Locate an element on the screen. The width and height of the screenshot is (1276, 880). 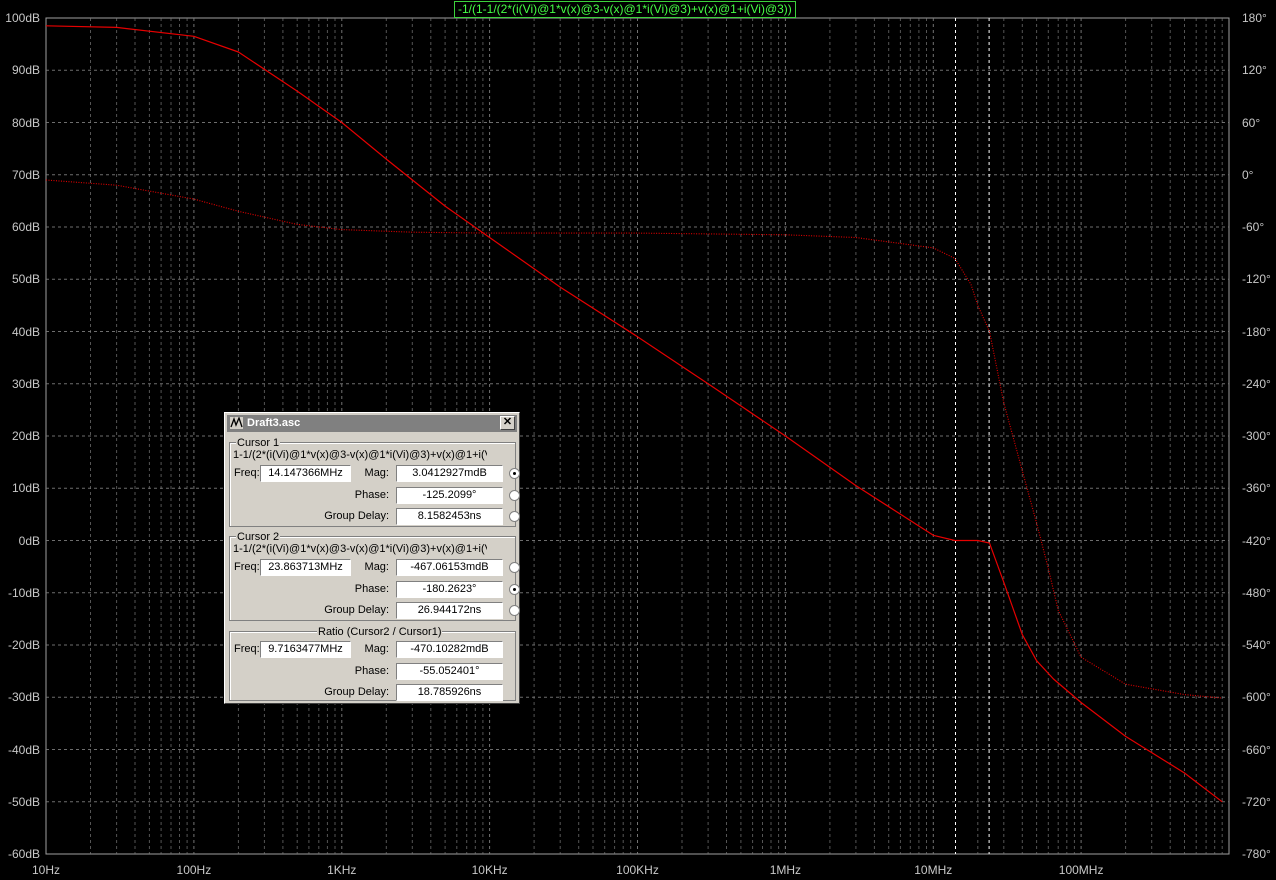
right-tick-label: -360° is located at coordinates (1256, 488).